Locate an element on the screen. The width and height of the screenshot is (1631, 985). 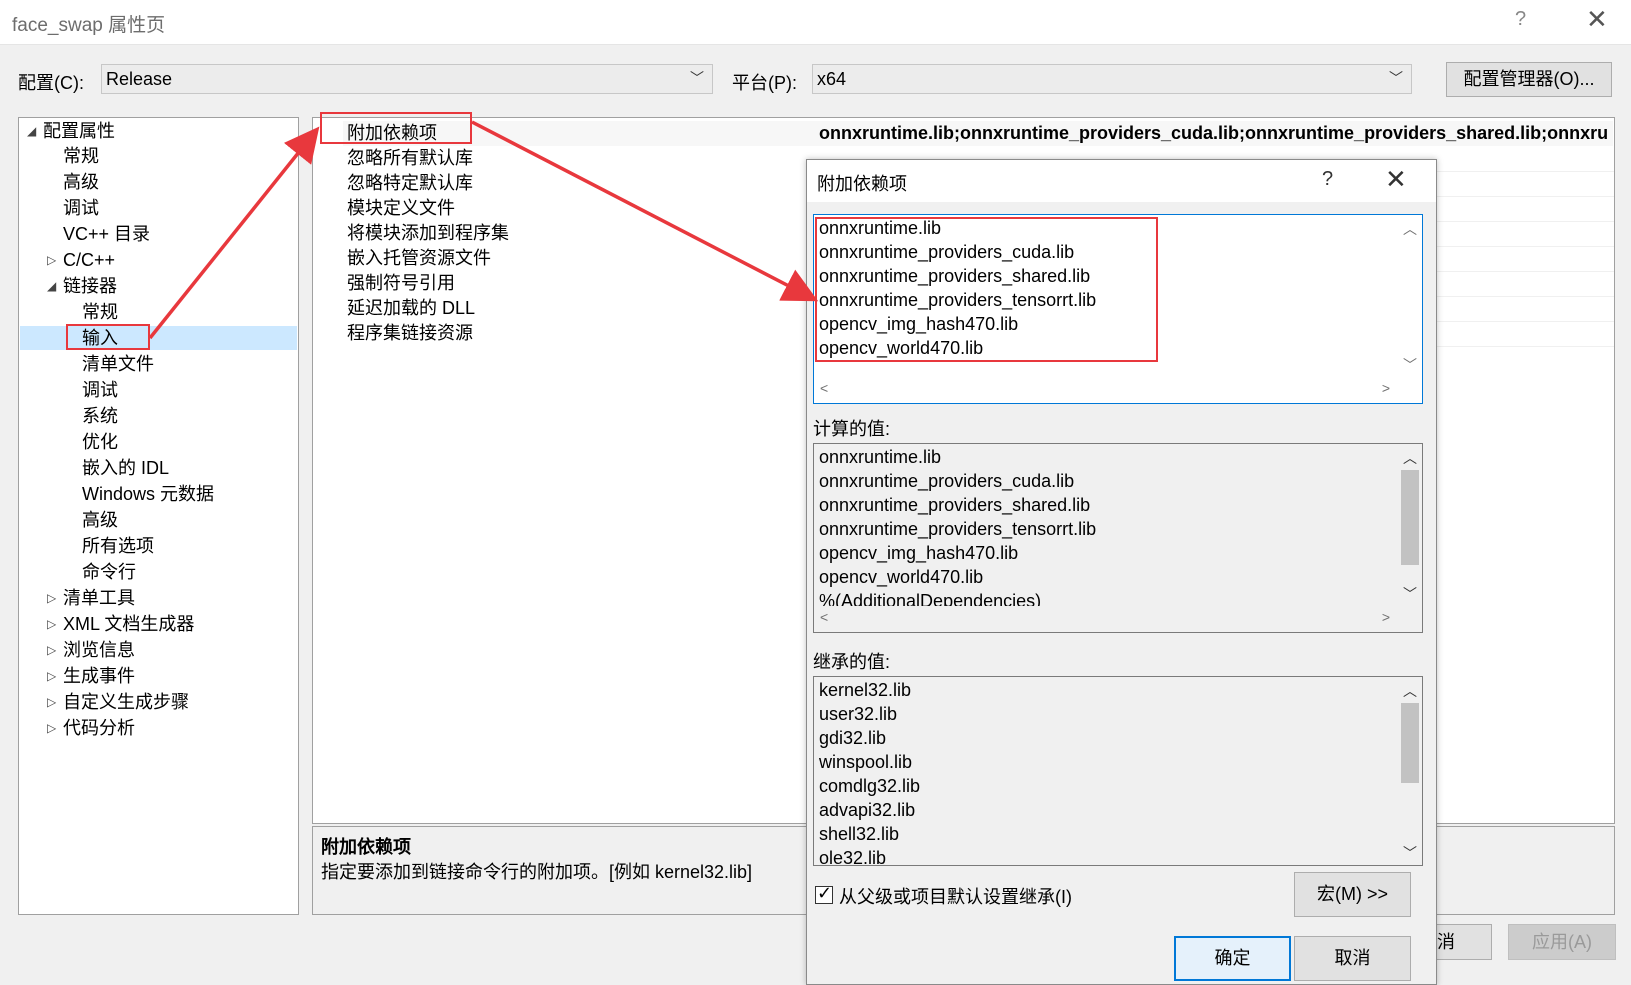
inherit-checkbox: ✓ is located at coordinates (824, 893).